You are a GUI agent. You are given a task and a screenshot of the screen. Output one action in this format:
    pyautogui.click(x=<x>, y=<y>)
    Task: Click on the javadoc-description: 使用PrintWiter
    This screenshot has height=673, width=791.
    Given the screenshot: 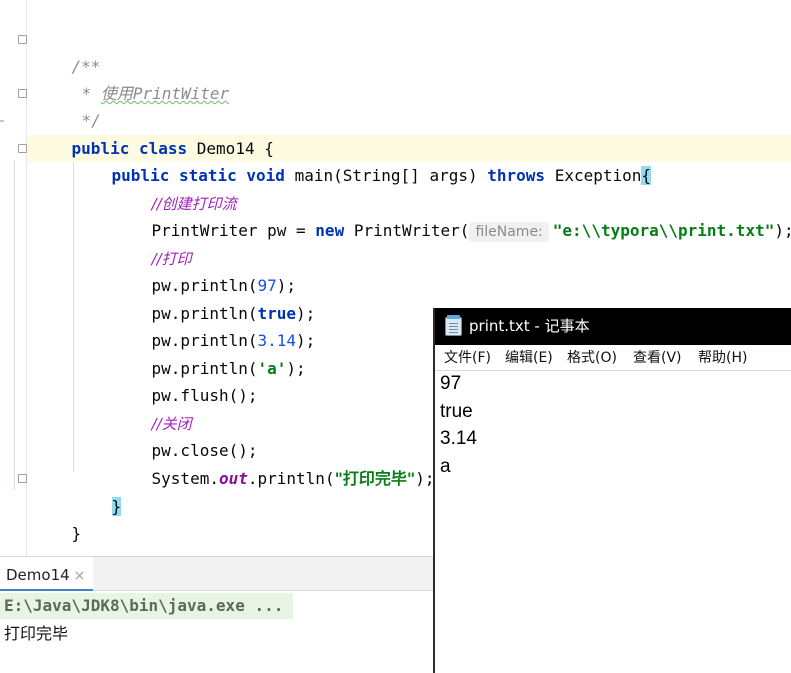 What is the action you would take?
    pyautogui.click(x=165, y=93)
    